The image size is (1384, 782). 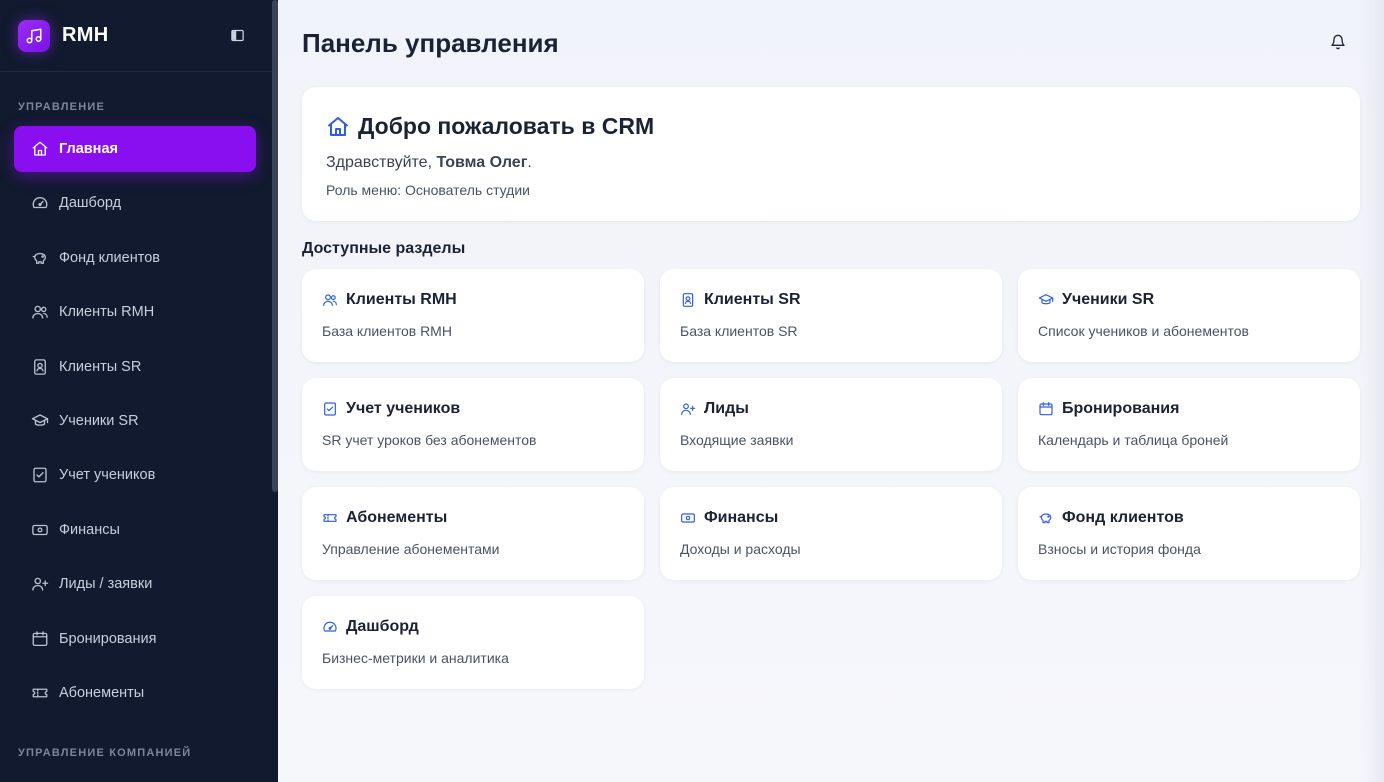 I want to click on sections-title: Доступные разделы, so click(x=384, y=248).